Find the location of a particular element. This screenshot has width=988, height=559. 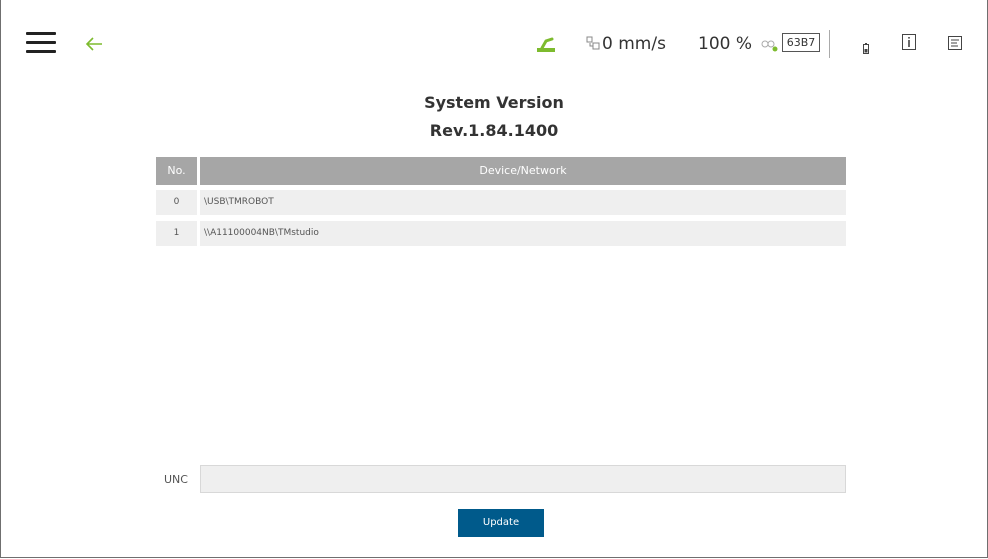

code-badge: 63B7 is located at coordinates (801, 42).